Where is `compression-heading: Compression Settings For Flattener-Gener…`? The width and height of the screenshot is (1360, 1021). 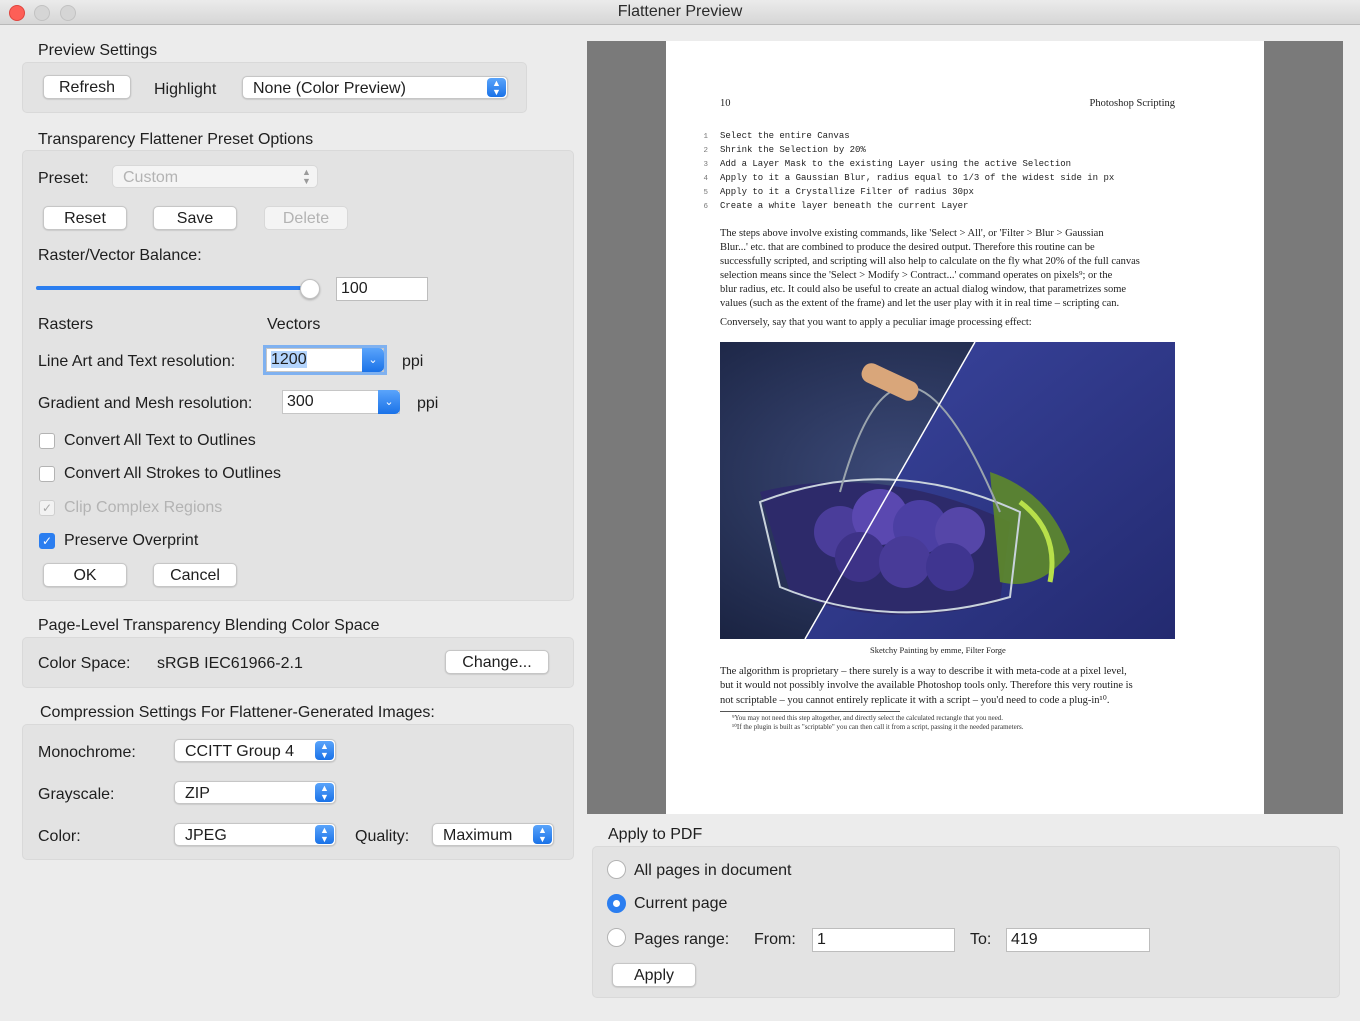 compression-heading: Compression Settings For Flattener-Gener… is located at coordinates (237, 712).